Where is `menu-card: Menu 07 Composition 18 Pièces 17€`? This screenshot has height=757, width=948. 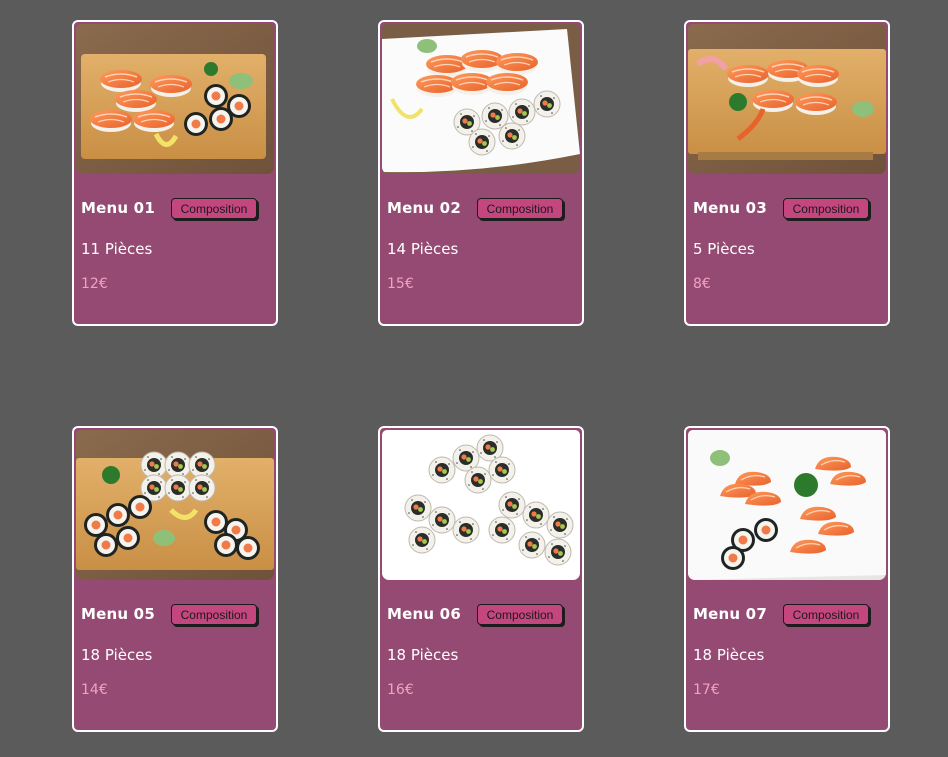
menu-card: Menu 07 Composition 18 Pièces 17€ is located at coordinates (787, 579).